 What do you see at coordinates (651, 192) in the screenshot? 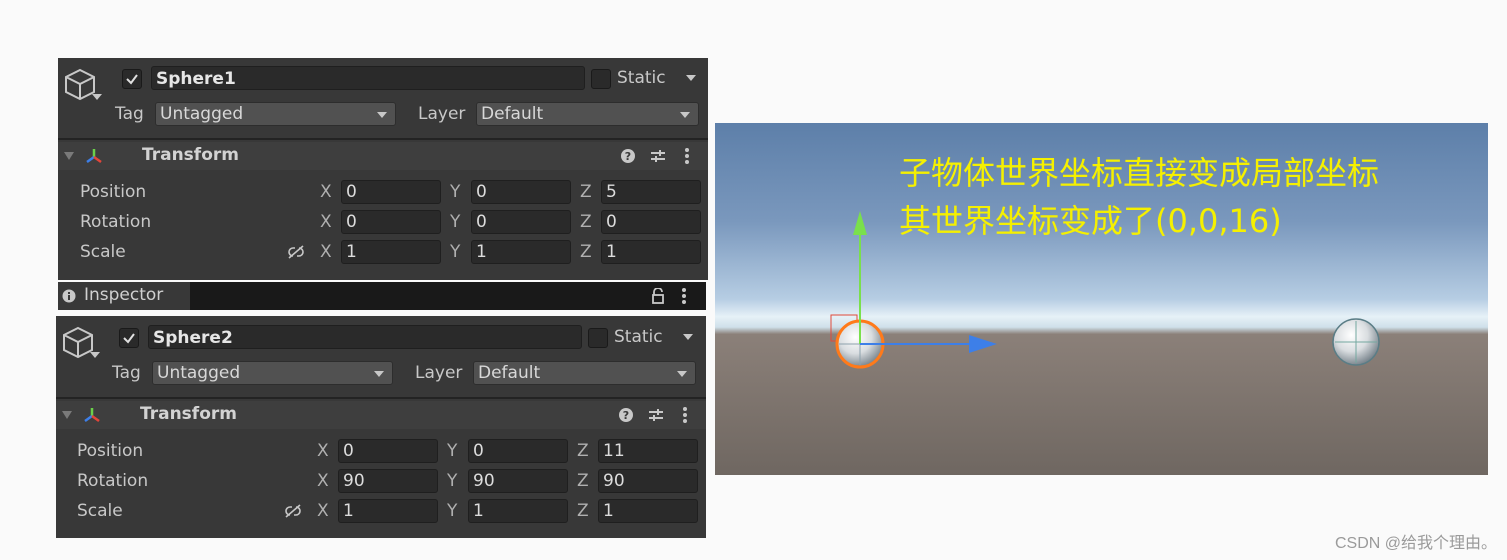
I see `position-z-field: 5` at bounding box center [651, 192].